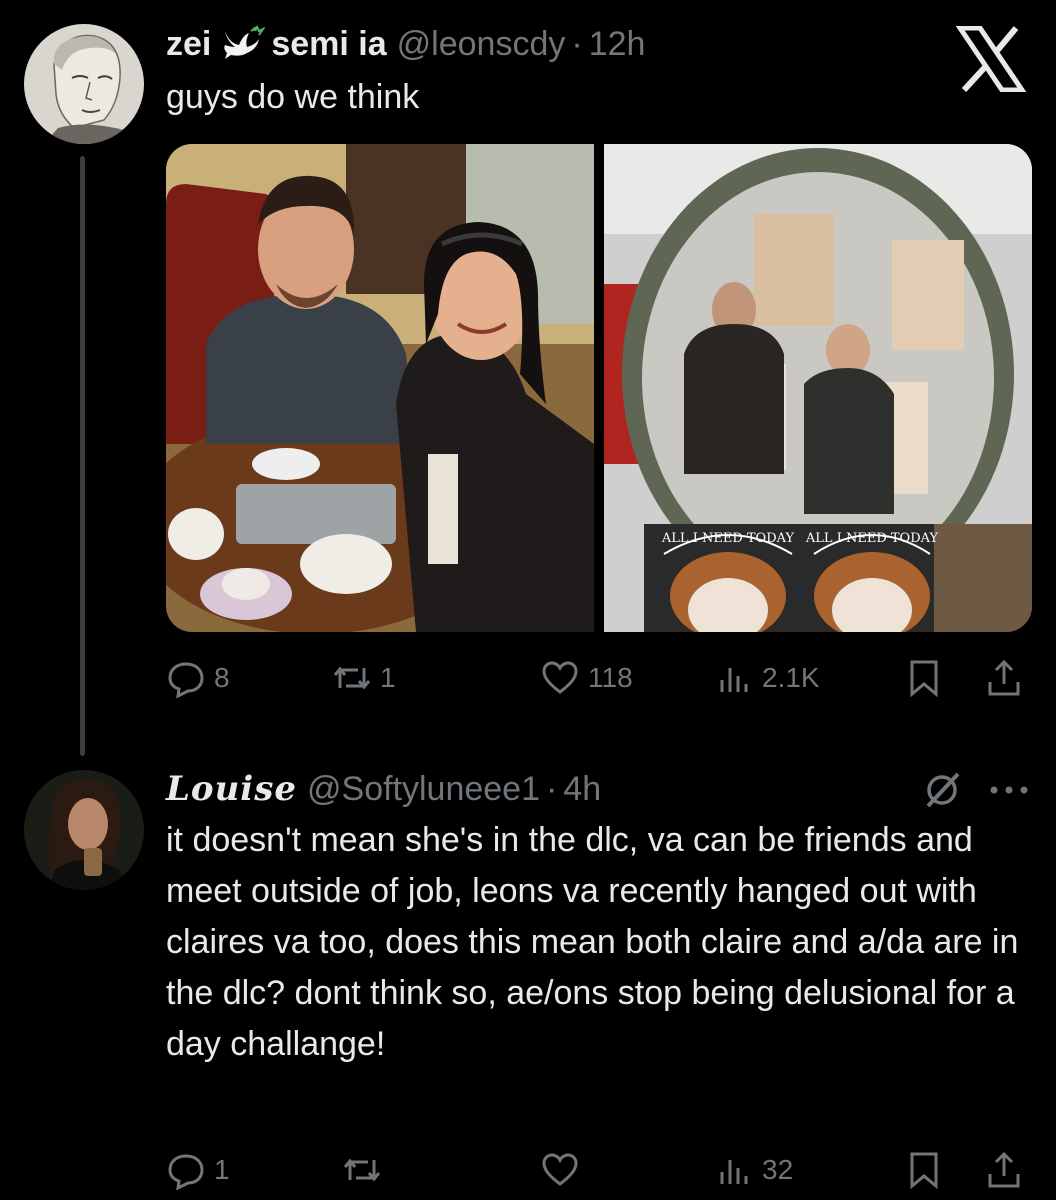  What do you see at coordinates (791, 677) in the screenshot?
I see `view-count: 2.1K` at bounding box center [791, 677].